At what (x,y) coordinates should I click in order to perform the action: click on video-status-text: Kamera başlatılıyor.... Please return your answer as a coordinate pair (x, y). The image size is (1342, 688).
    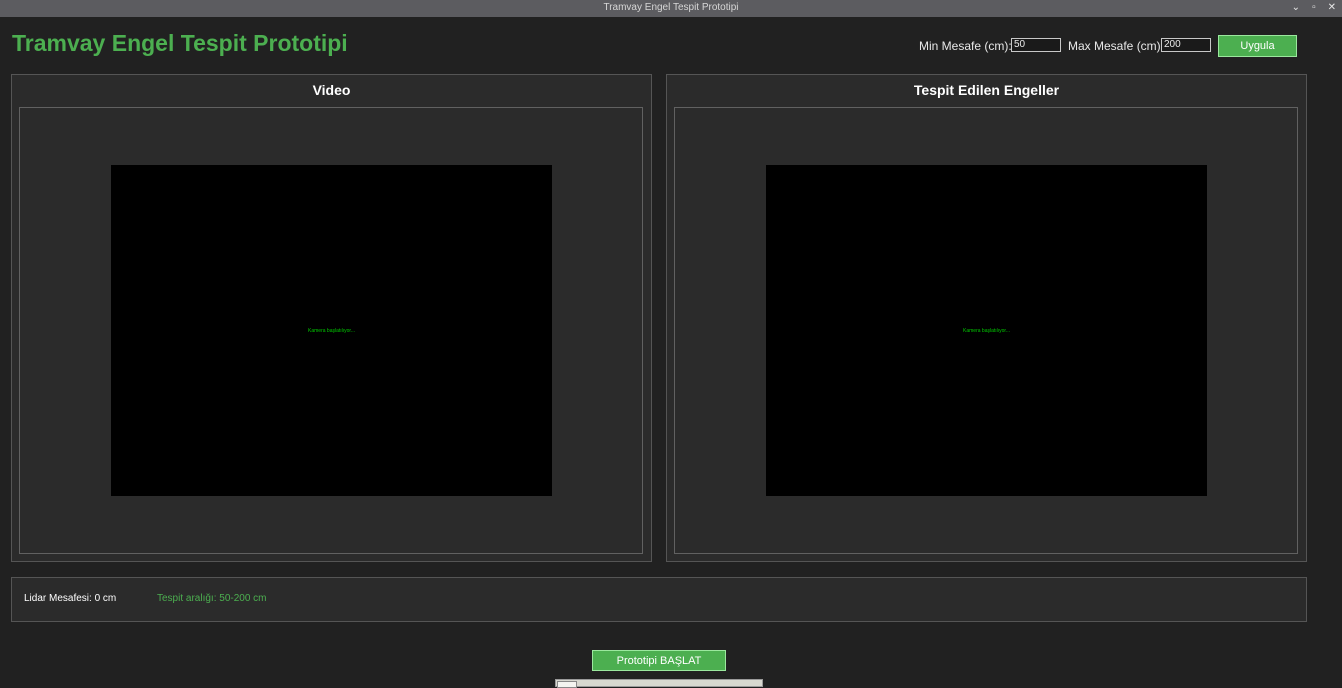
    Looking at the image, I should click on (331, 330).